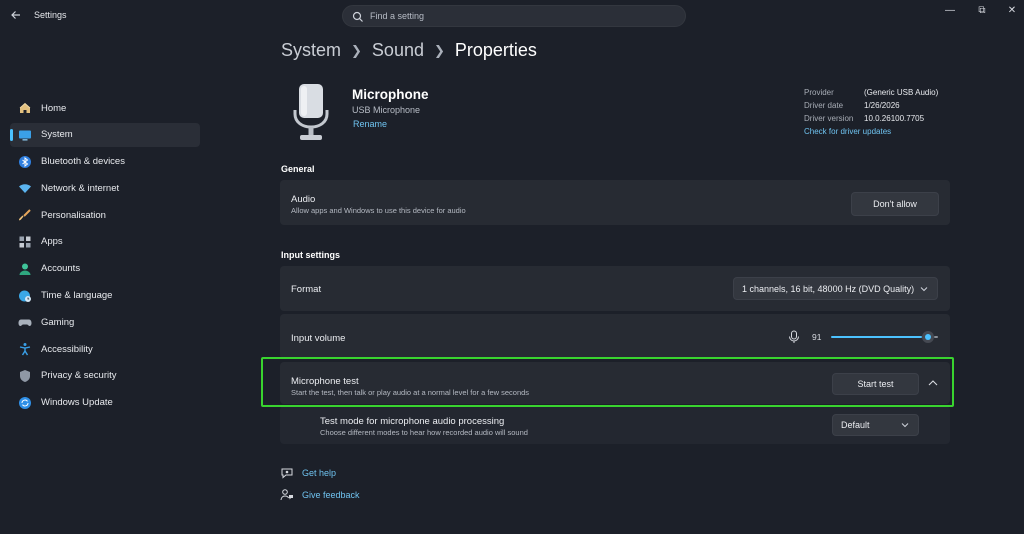 This screenshot has width=1024, height=534. I want to click on page-title: Properties, so click(495, 50).